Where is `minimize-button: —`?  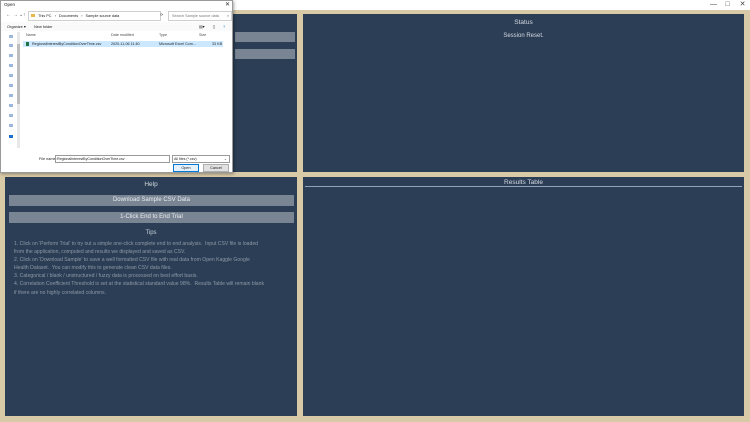 minimize-button: — is located at coordinates (713, 5).